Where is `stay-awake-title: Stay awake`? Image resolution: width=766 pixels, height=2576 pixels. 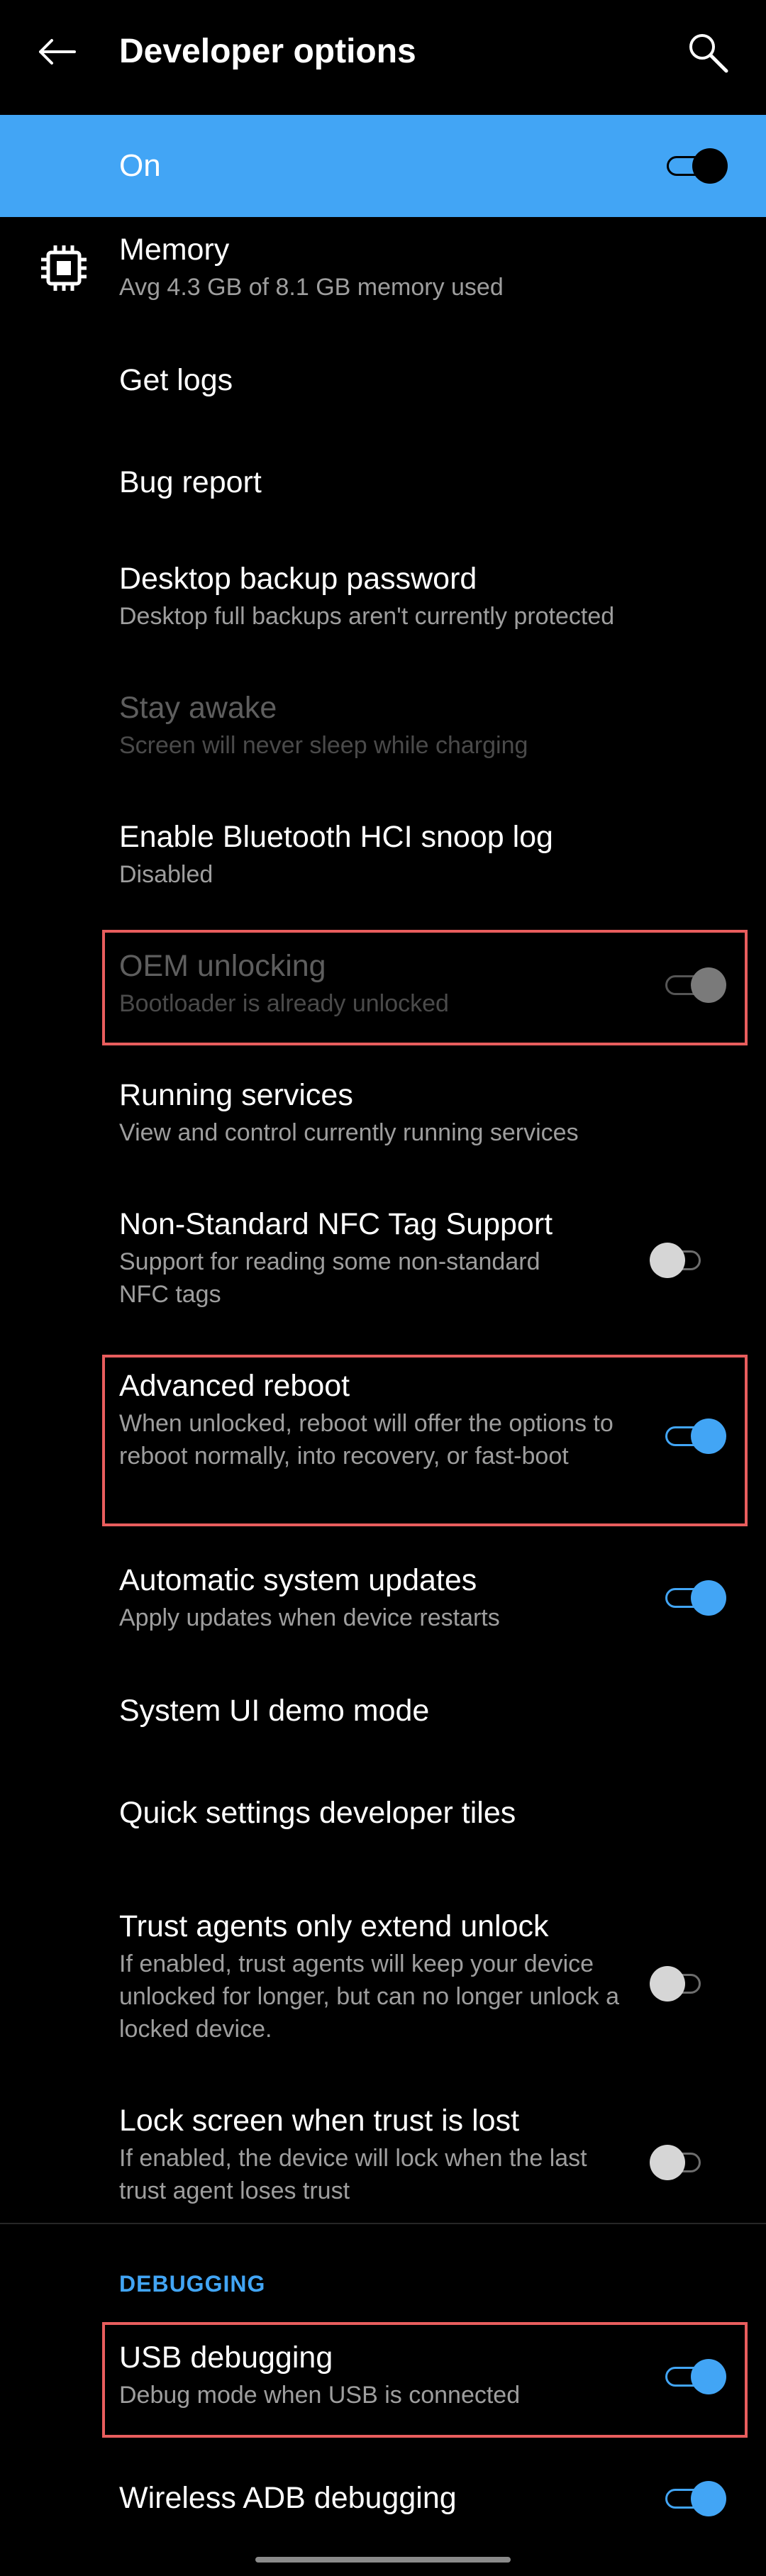
stay-awake-title: Stay awake is located at coordinates (198, 708).